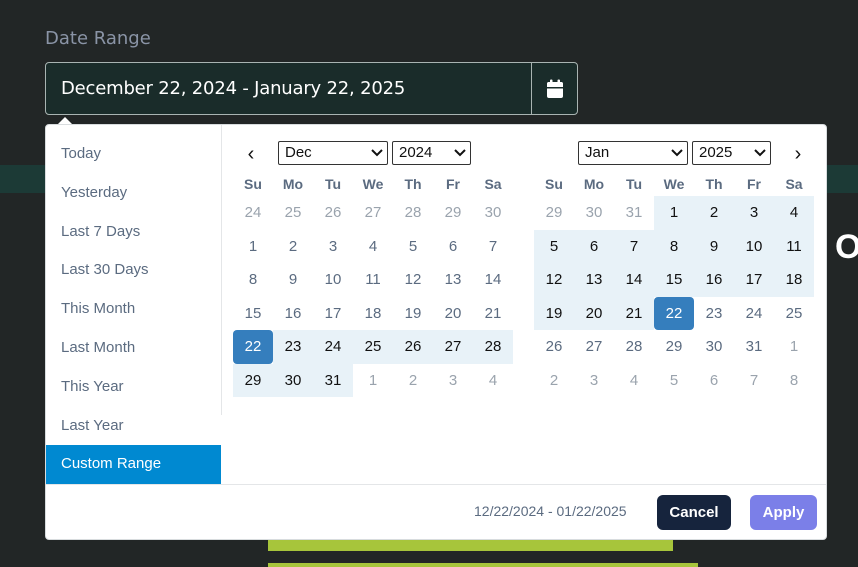  Describe the element at coordinates (133, 309) in the screenshot. I see `range-option-this-month: This Month` at that location.